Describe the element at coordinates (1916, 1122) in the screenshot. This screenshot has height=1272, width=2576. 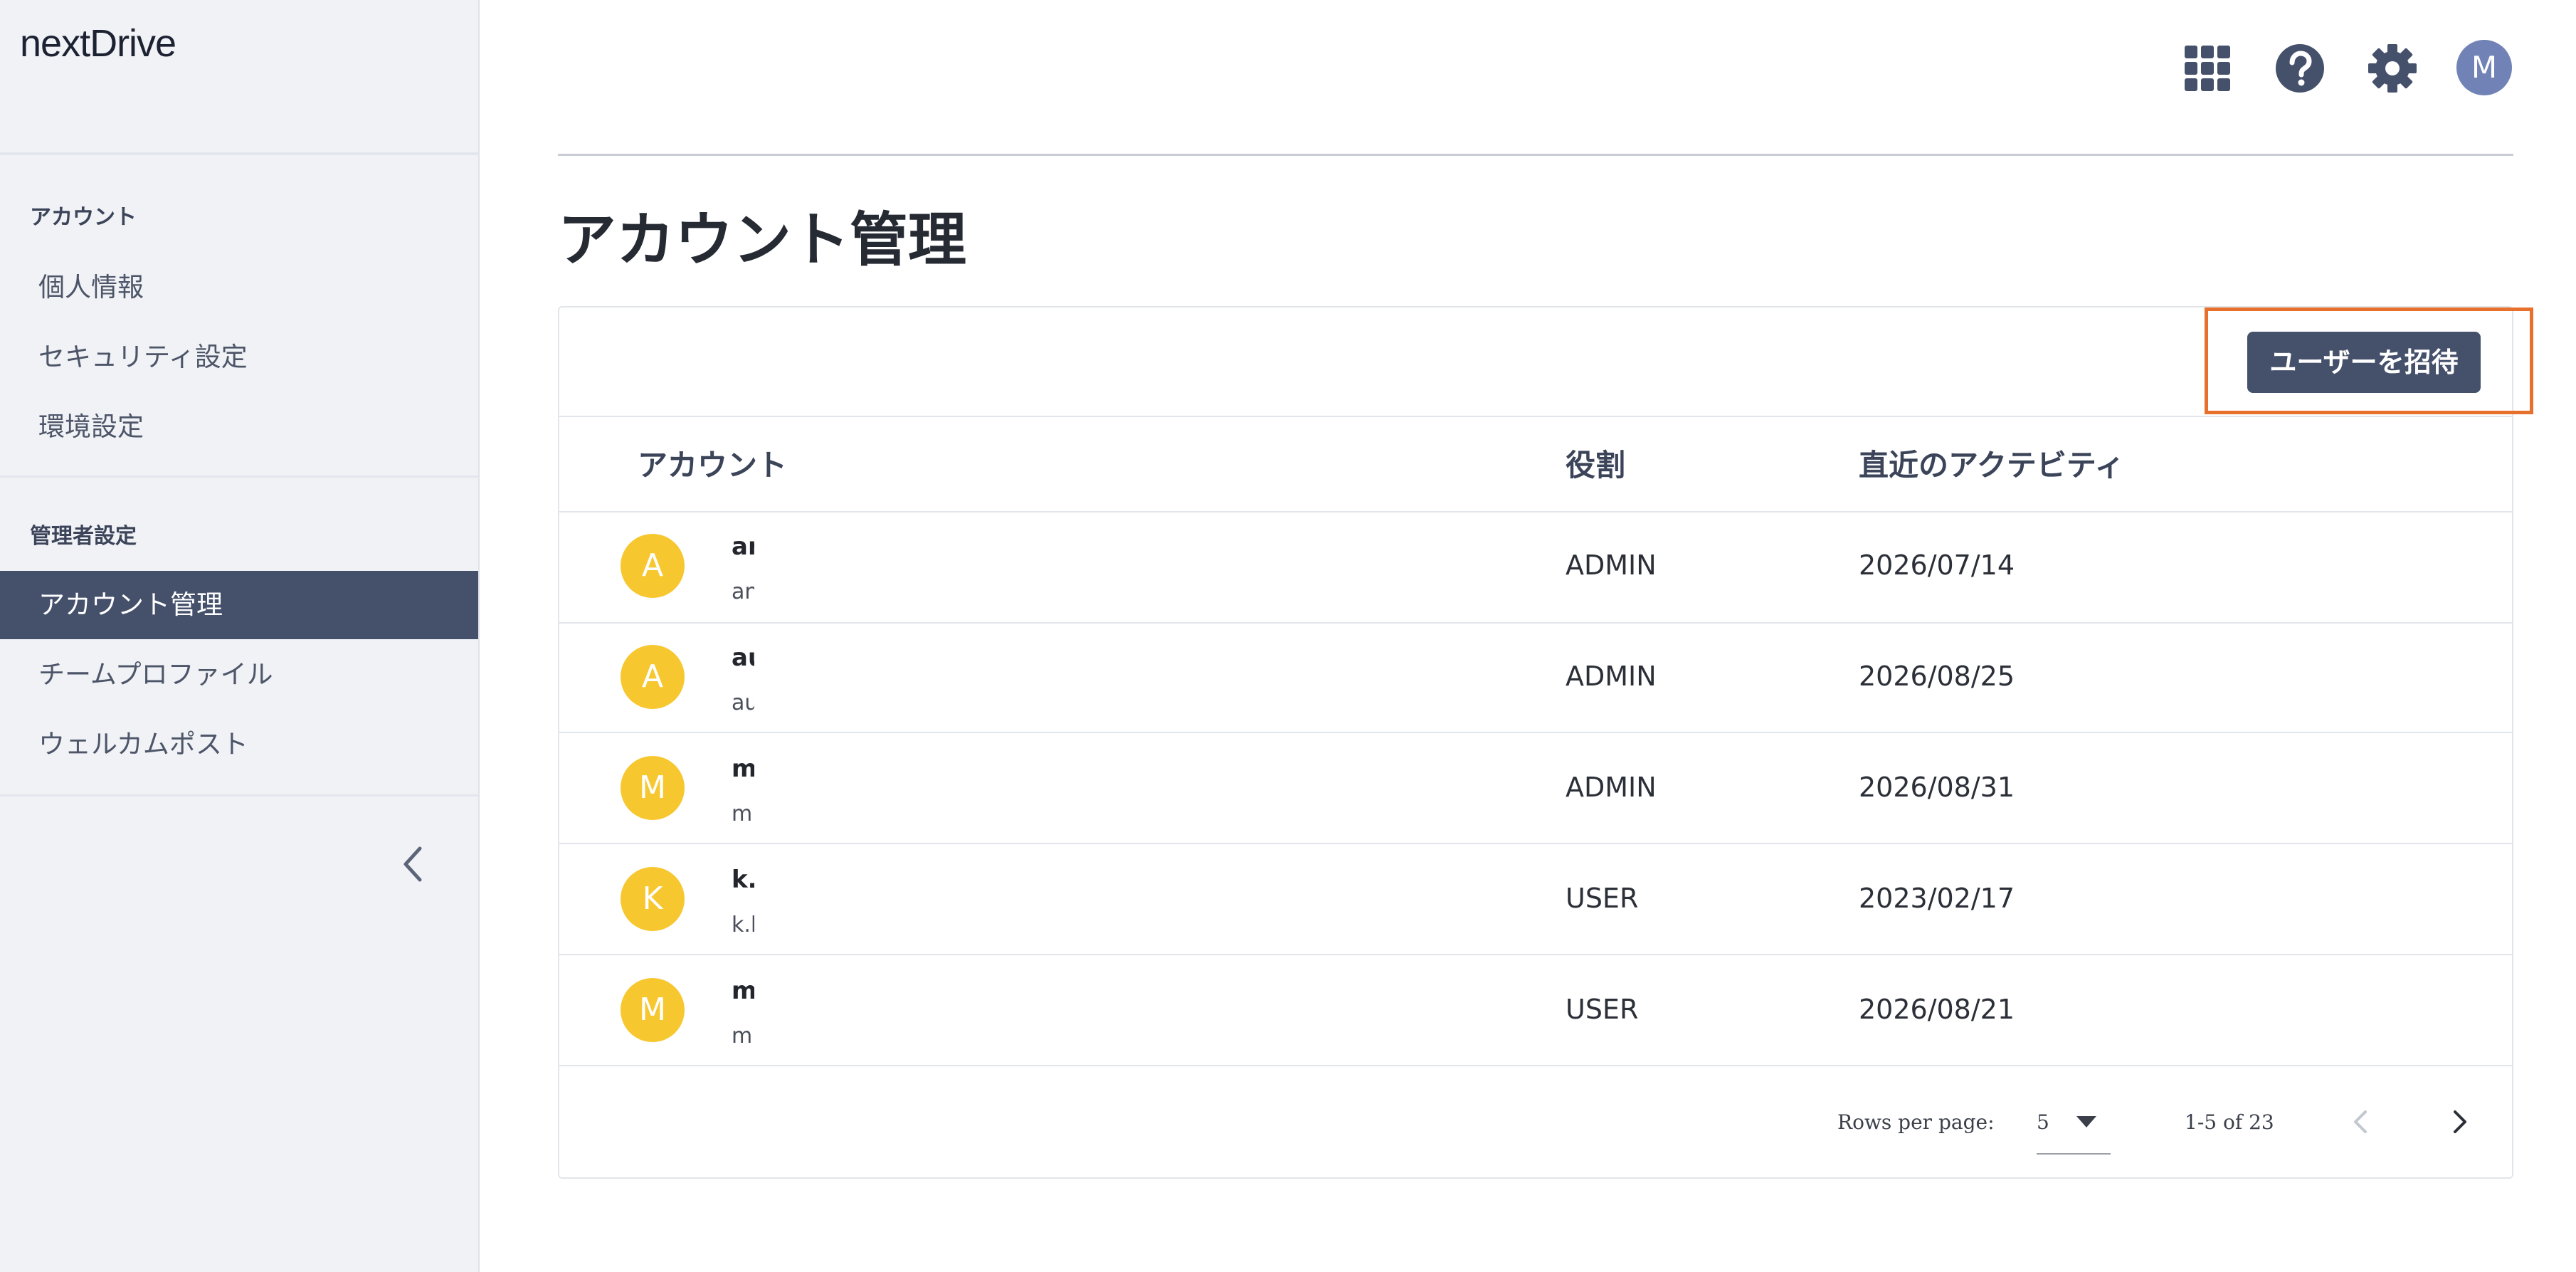
I see `rows-per-page-label: Rows per page:` at that location.